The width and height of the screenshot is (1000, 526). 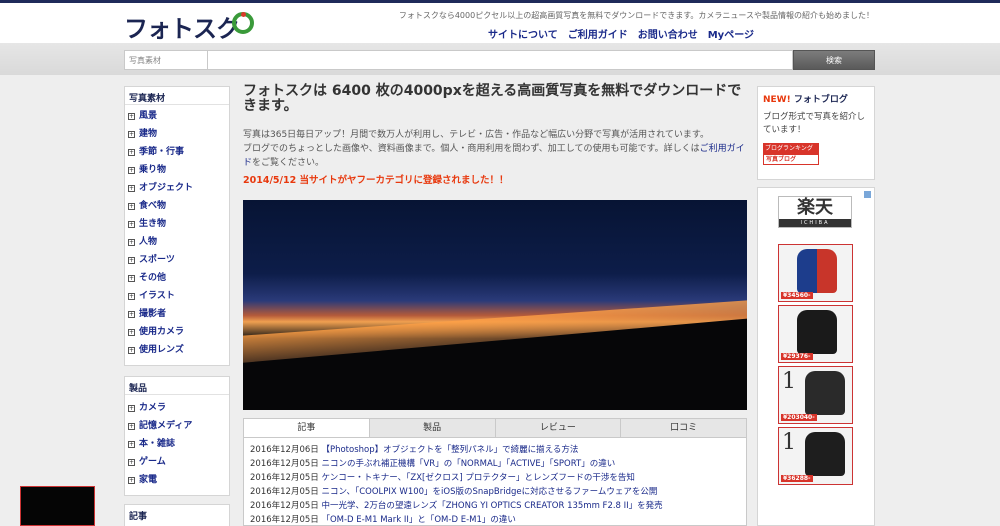 I want to click on sidebar-item-appliances: + 家電, so click(x=177, y=480).